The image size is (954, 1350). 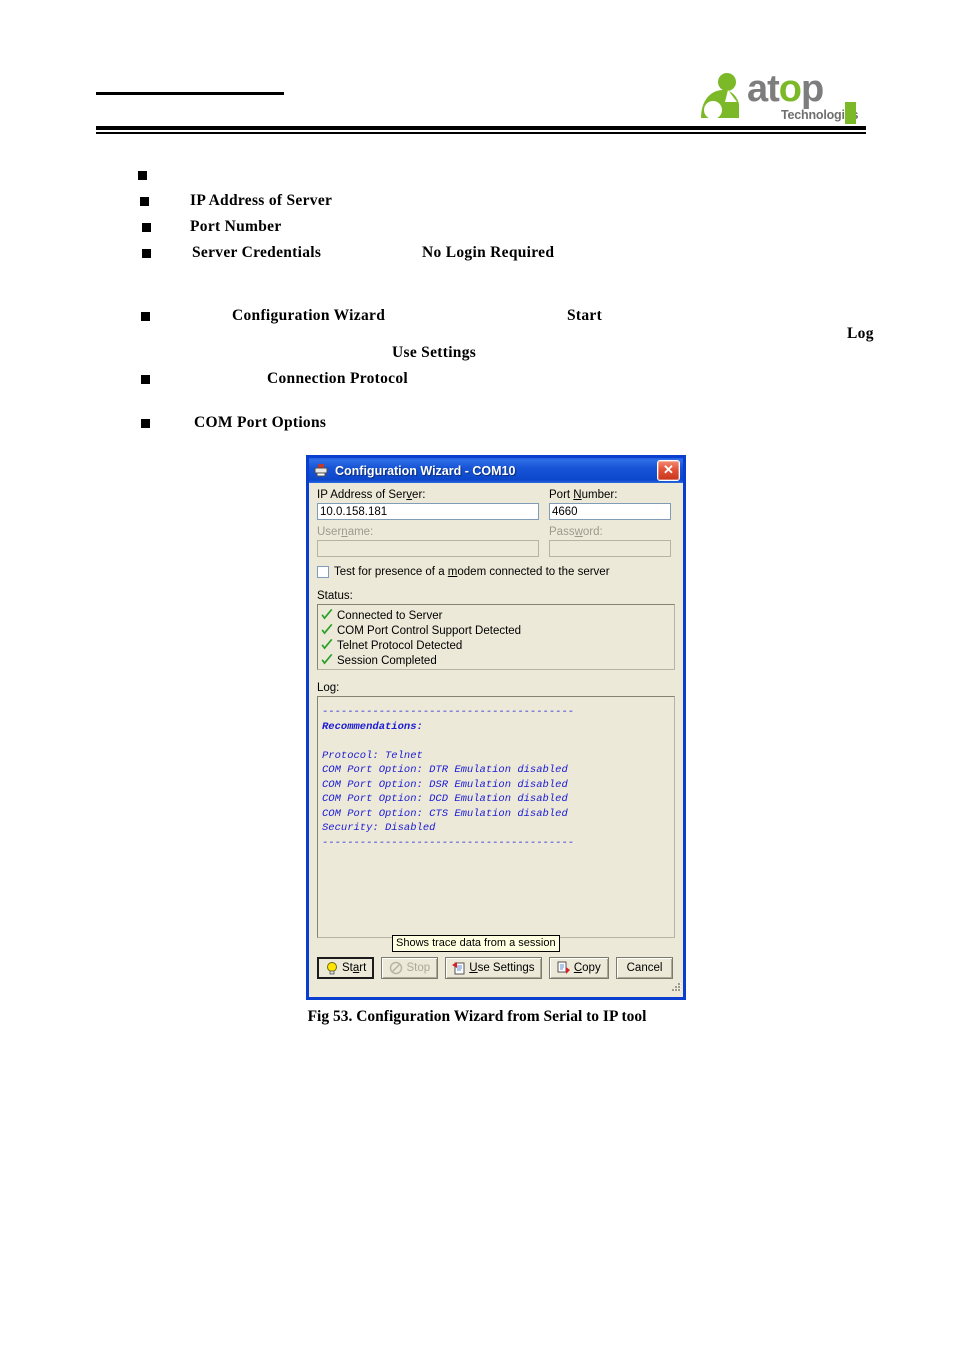 I want to click on logo-at: at, so click(x=763, y=89).